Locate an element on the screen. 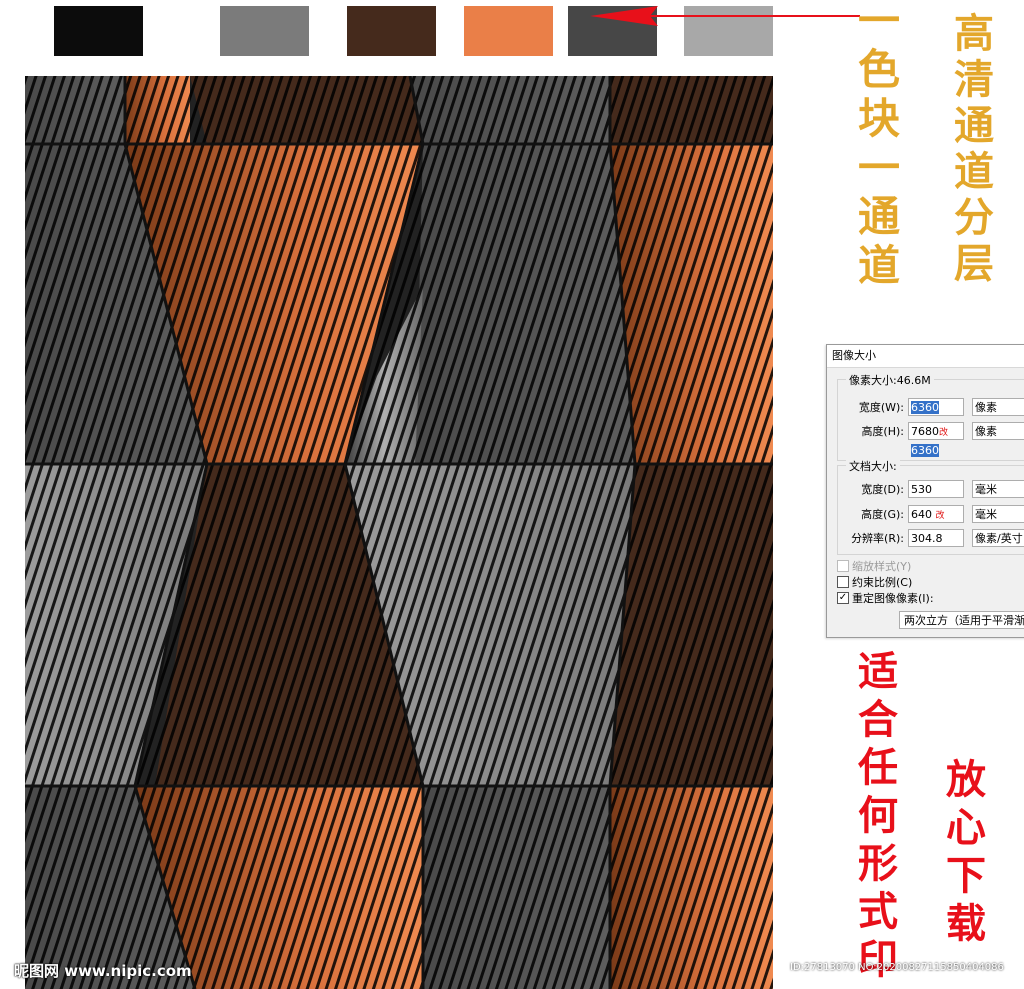 Image resolution: width=1024 pixels, height=989 pixels. slogan-char: 下 is located at coordinates (966, 875).